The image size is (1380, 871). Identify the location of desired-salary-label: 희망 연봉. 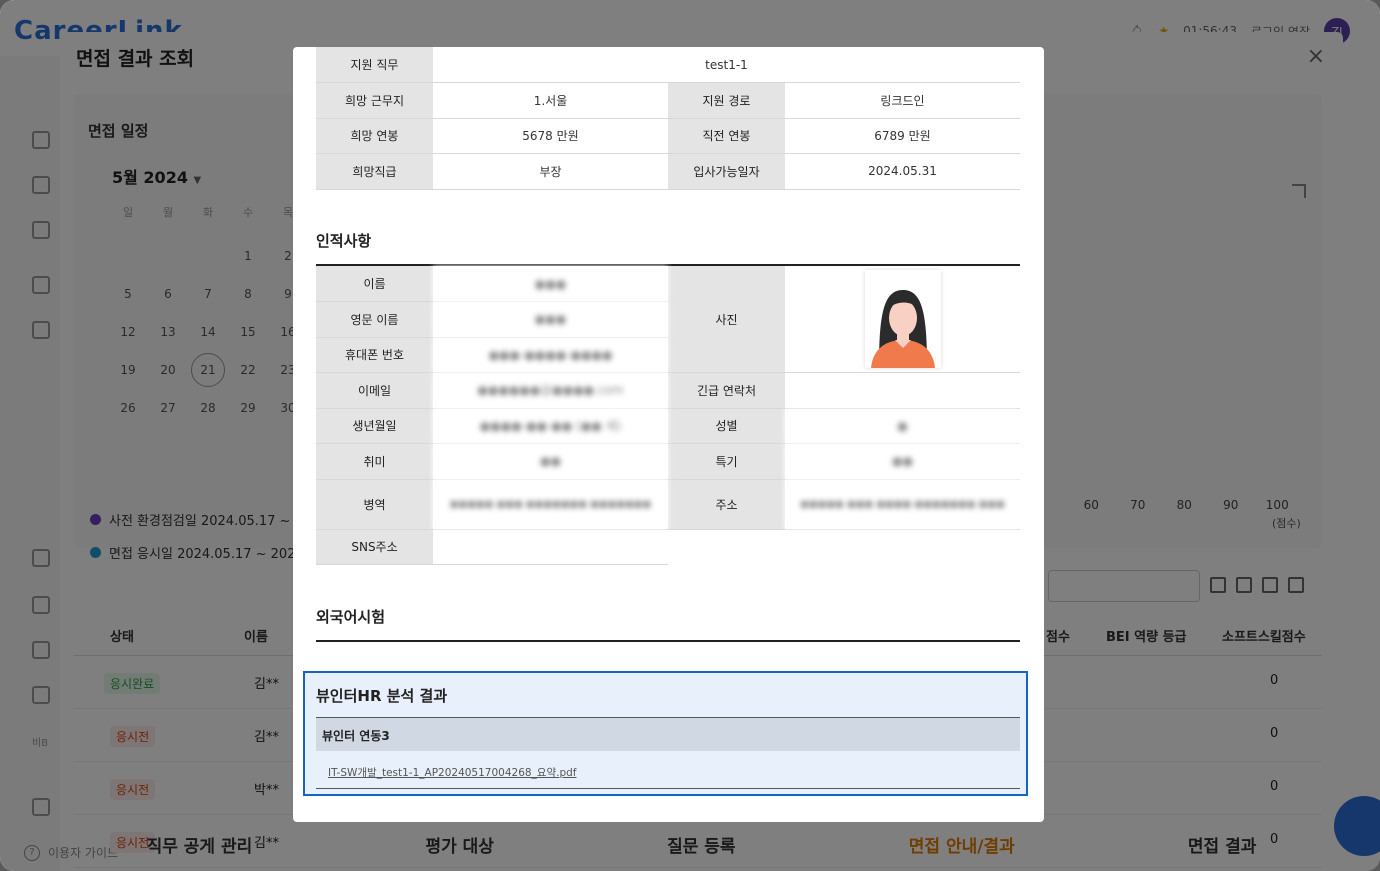
(374, 136).